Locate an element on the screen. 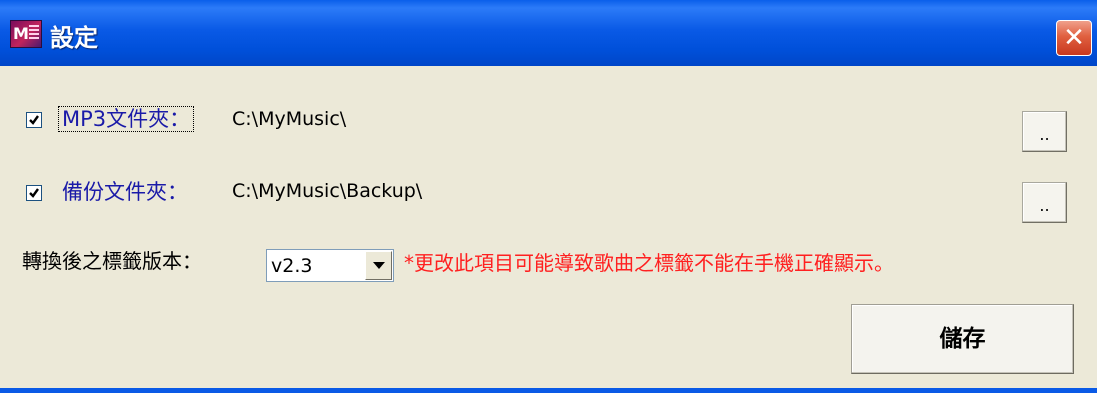 The height and width of the screenshot is (393, 1097). tag-version-label: 轉換後之標籤版本： is located at coordinates (112, 261).